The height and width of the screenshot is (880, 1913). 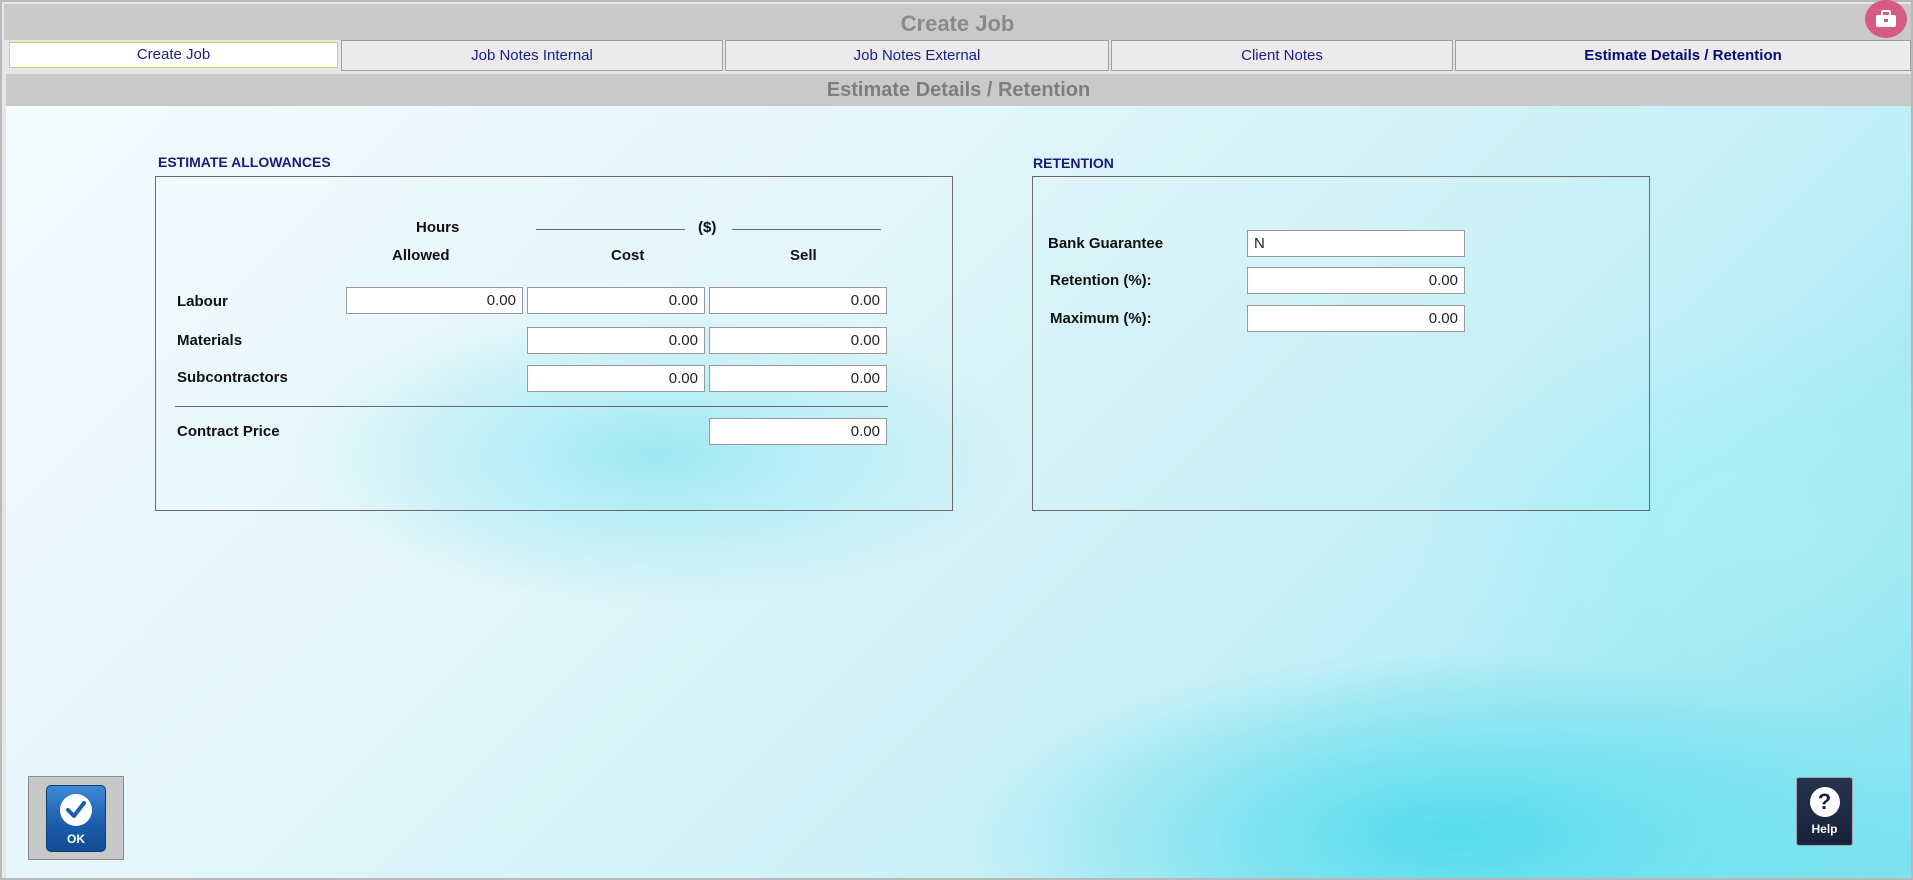 I want to click on help-button: ? Help, so click(x=1824, y=811).